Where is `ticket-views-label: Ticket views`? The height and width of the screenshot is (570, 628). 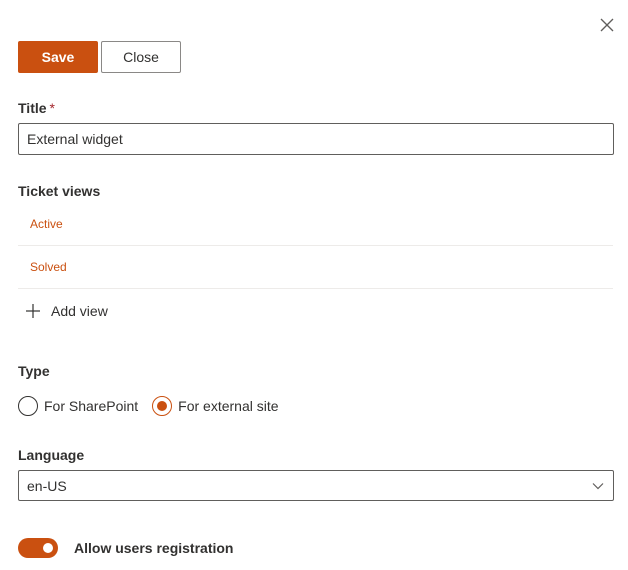 ticket-views-label: Ticket views is located at coordinates (59, 191).